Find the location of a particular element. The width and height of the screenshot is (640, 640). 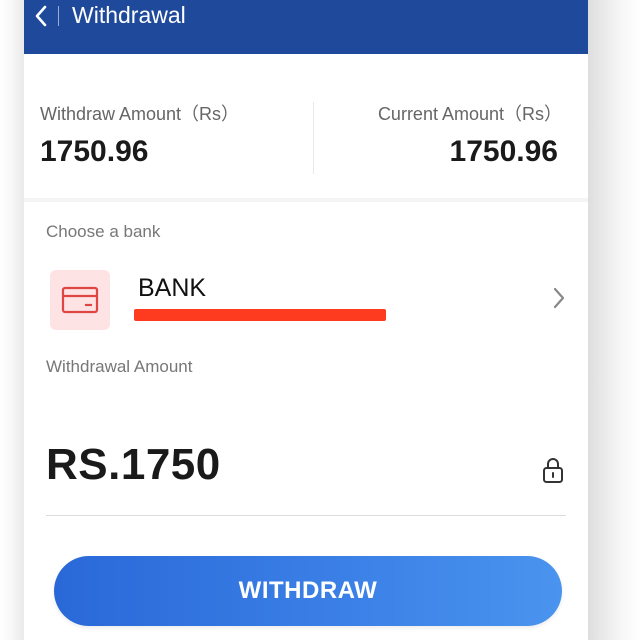

bank-selector: BANK is located at coordinates (308, 301).